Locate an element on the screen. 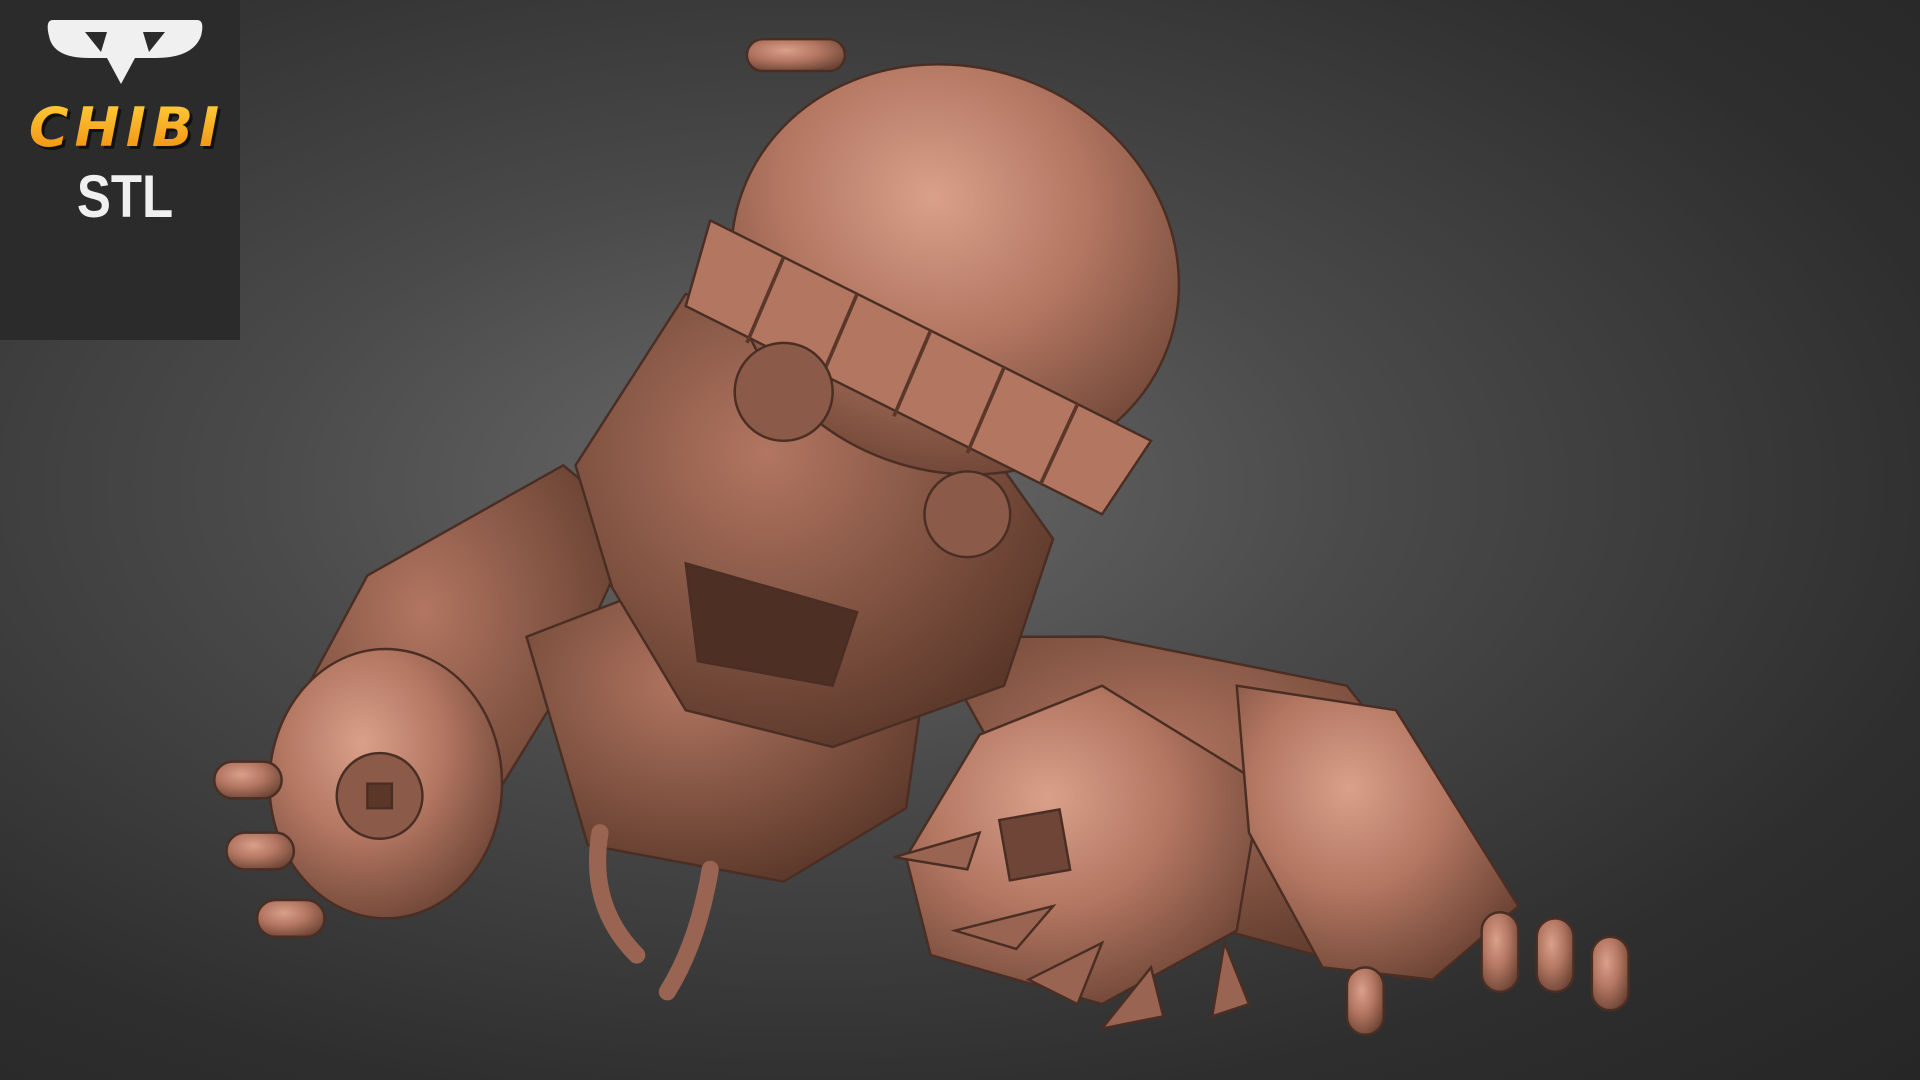  right-eye is located at coordinates (967, 514).